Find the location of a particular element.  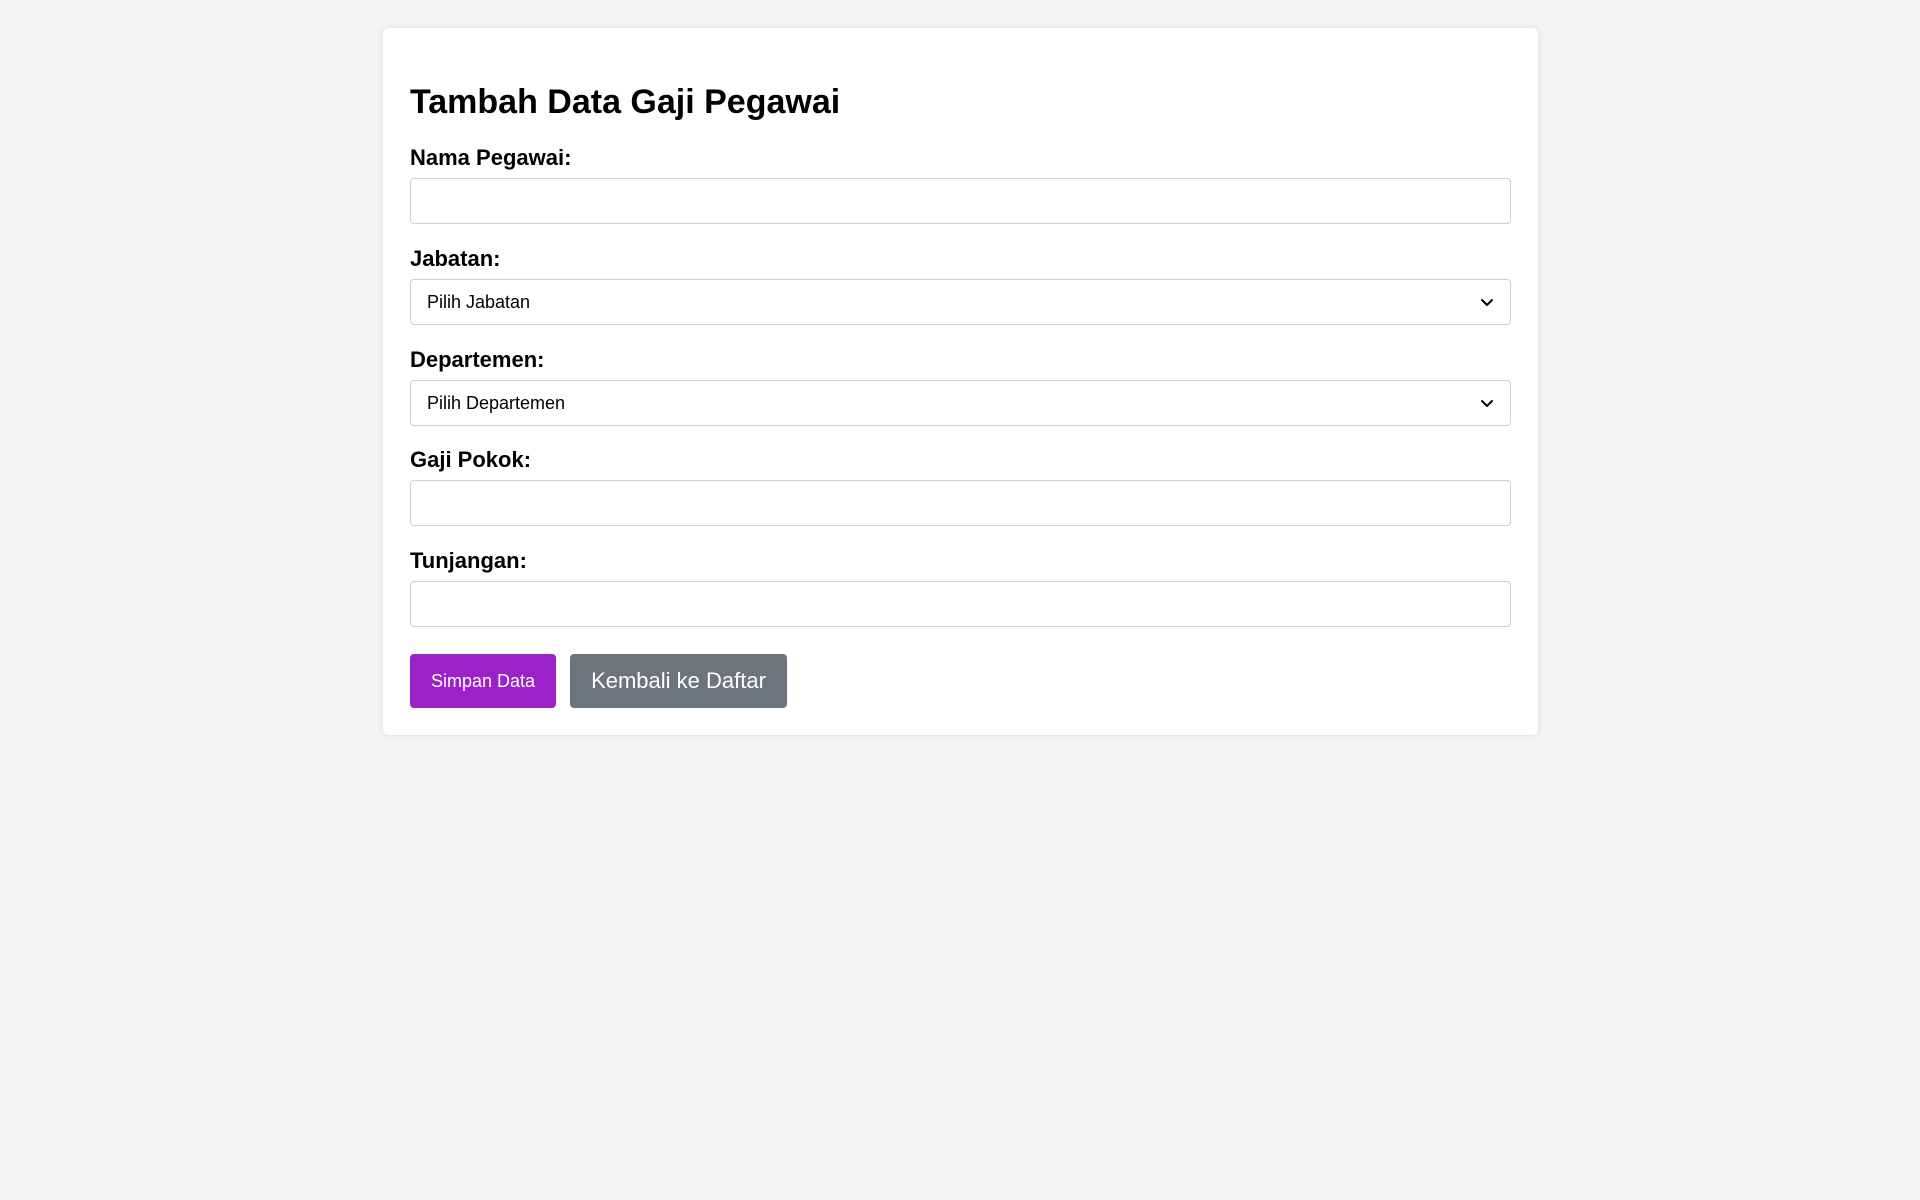

departemen-label: Departemen: is located at coordinates (477, 359).